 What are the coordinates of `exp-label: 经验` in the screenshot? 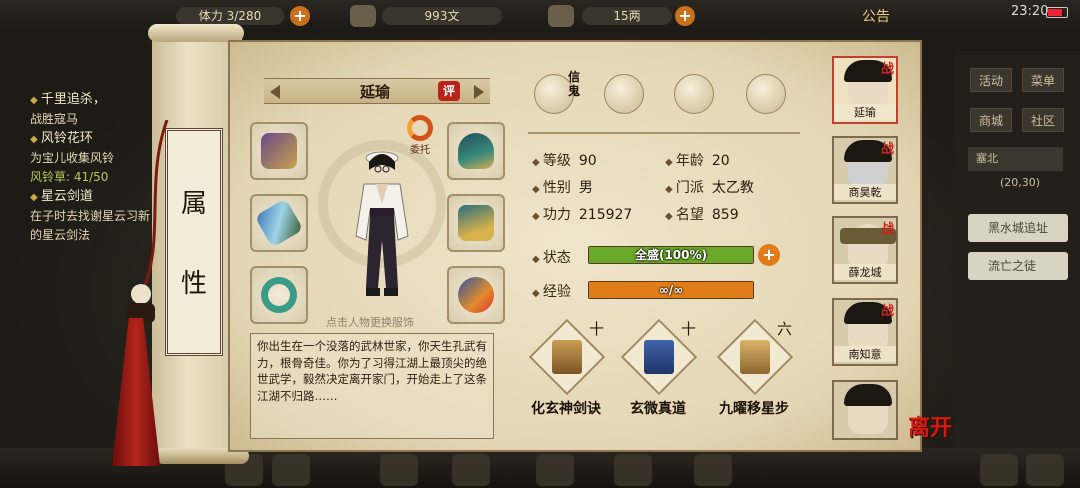 It's located at (551, 291).